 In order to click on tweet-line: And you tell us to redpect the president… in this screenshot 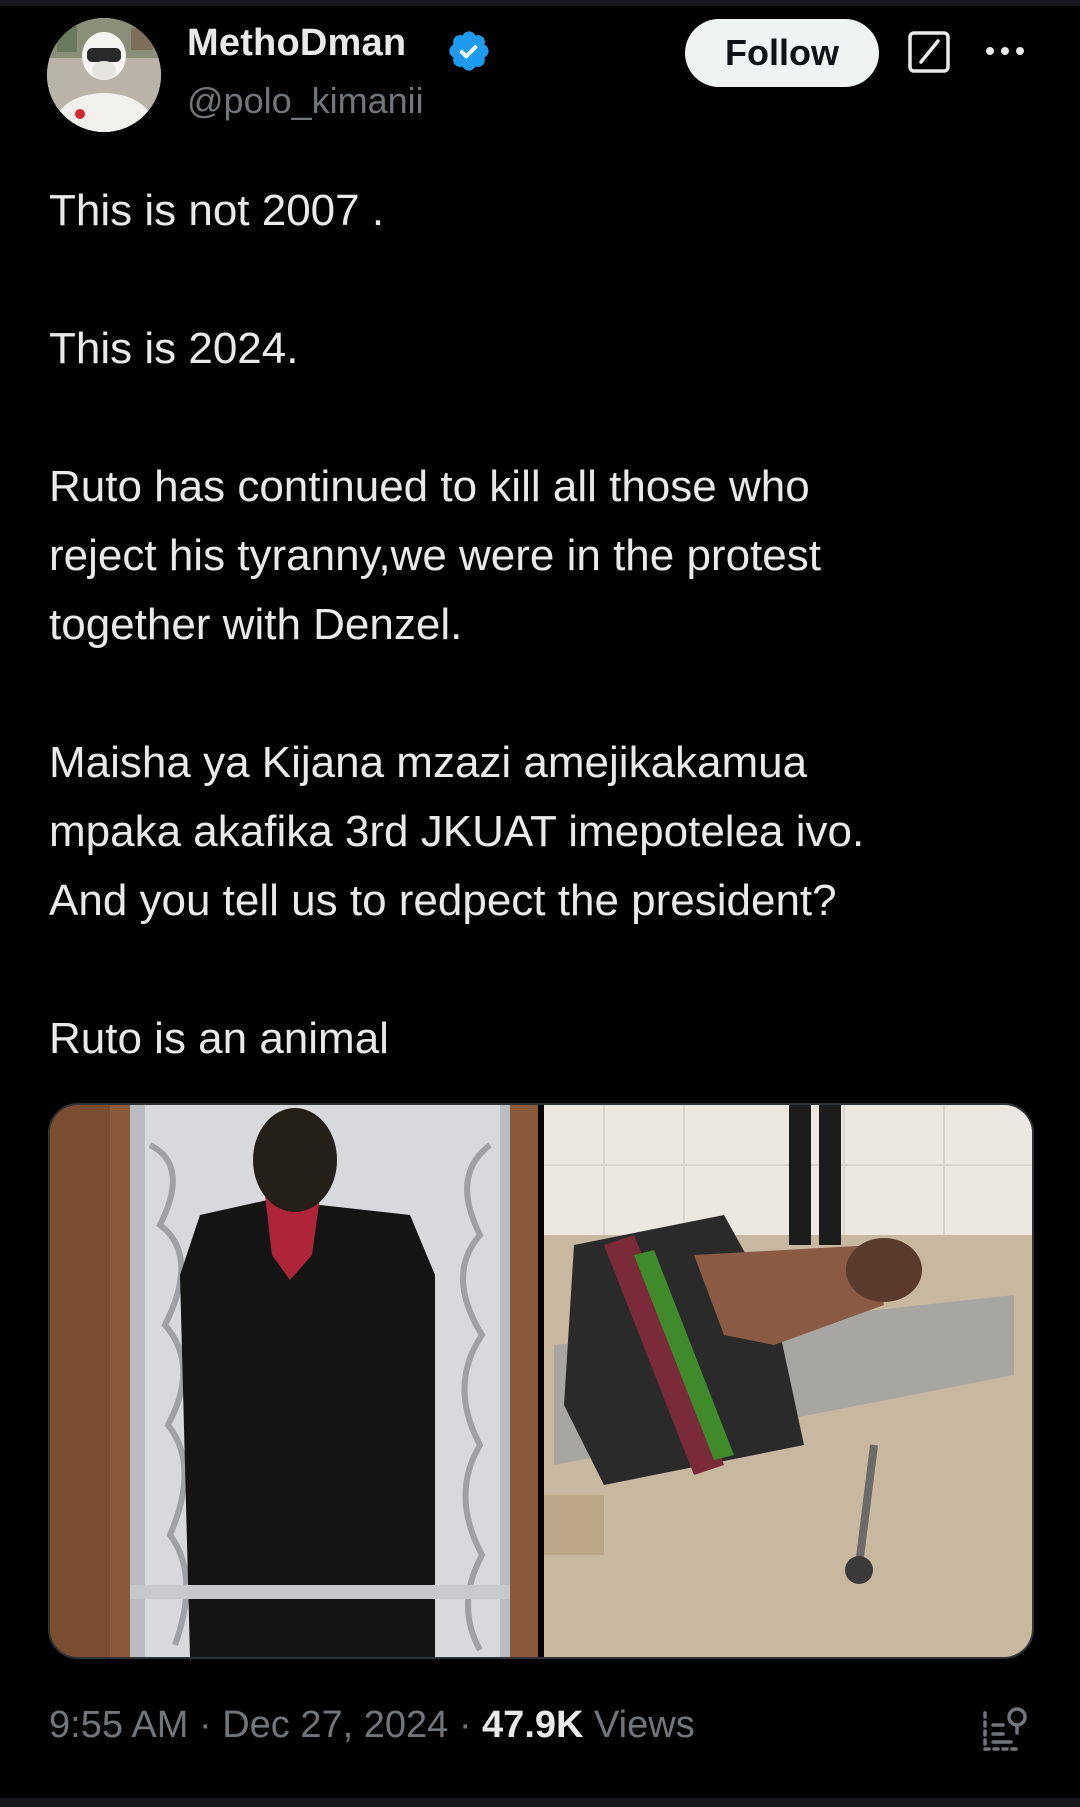, I will do `click(443, 900)`.